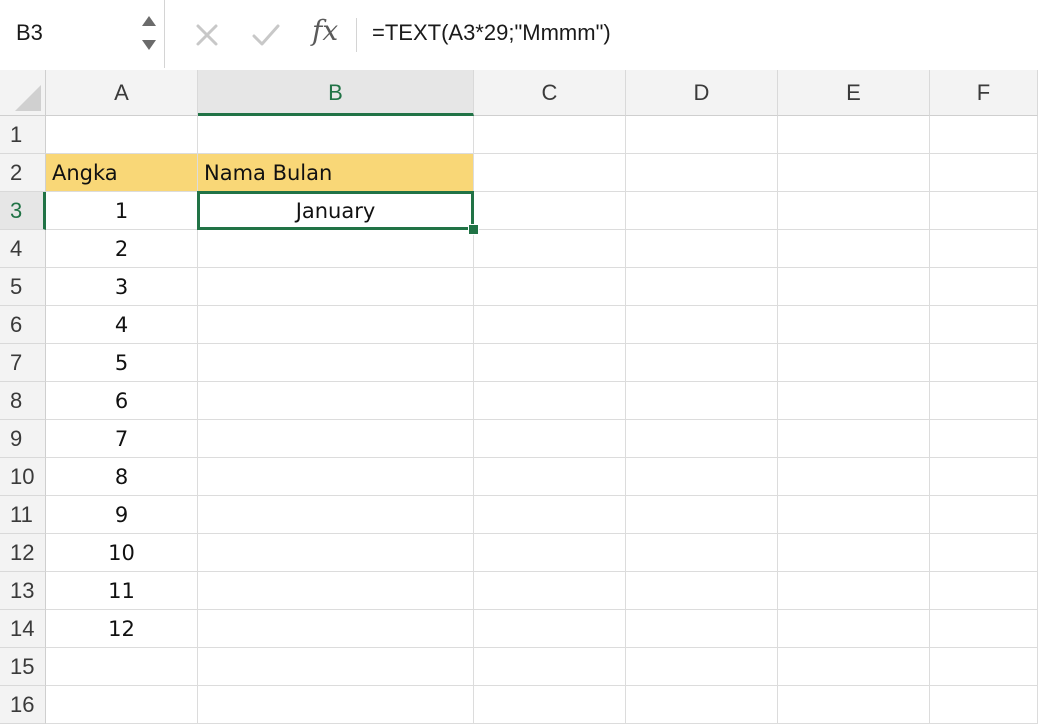 The width and height of the screenshot is (1038, 724). Describe the element at coordinates (854, 363) in the screenshot. I see `cell-e7` at that location.